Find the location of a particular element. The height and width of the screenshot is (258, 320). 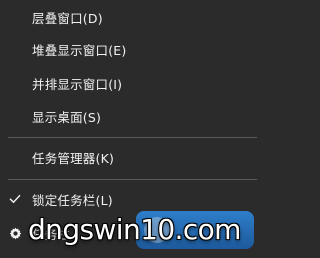

menu-item-label: 锁定任务栏(L) is located at coordinates (72, 200).